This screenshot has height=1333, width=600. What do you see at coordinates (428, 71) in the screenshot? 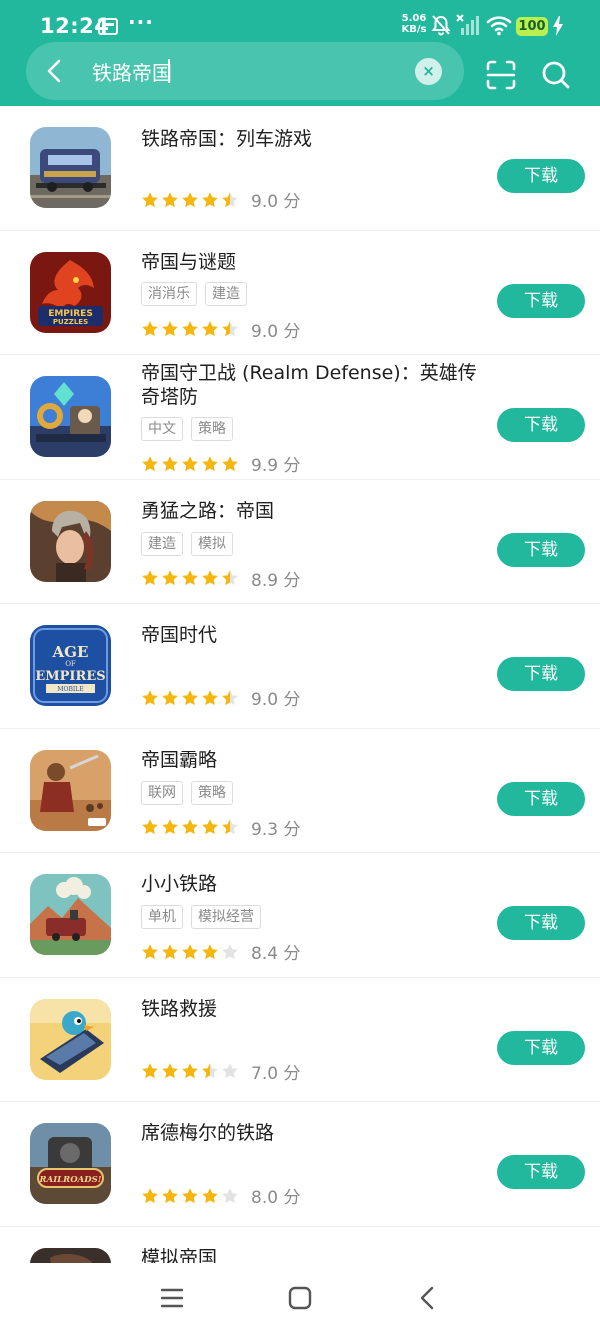
I see `clear-search-button: ×` at bounding box center [428, 71].